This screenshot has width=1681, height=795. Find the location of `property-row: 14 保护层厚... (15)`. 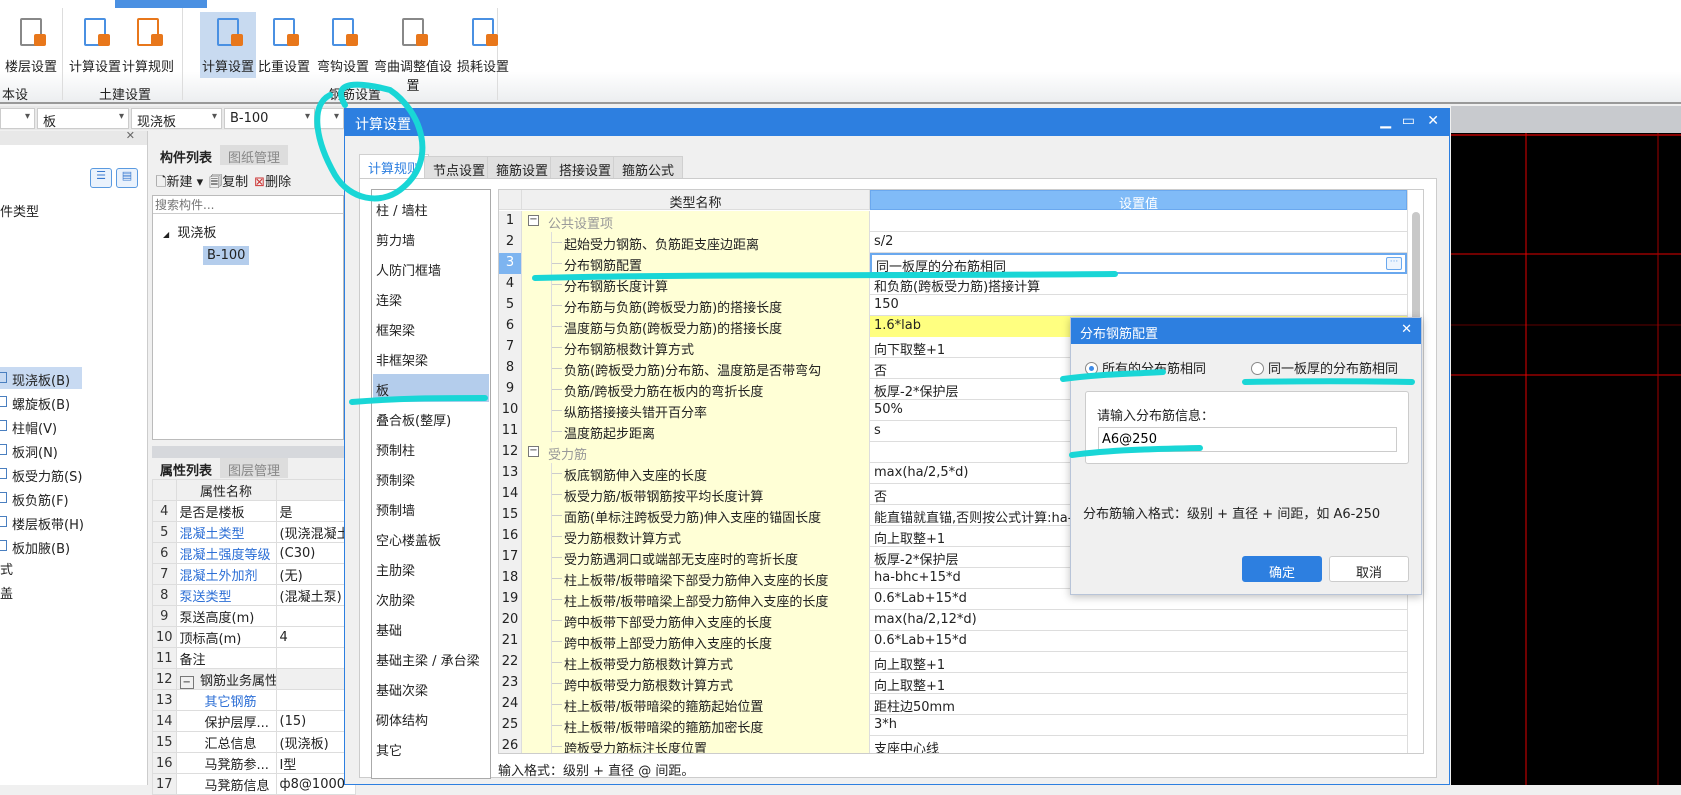

property-row: 14 保护层厚... (15) is located at coordinates (254, 721).